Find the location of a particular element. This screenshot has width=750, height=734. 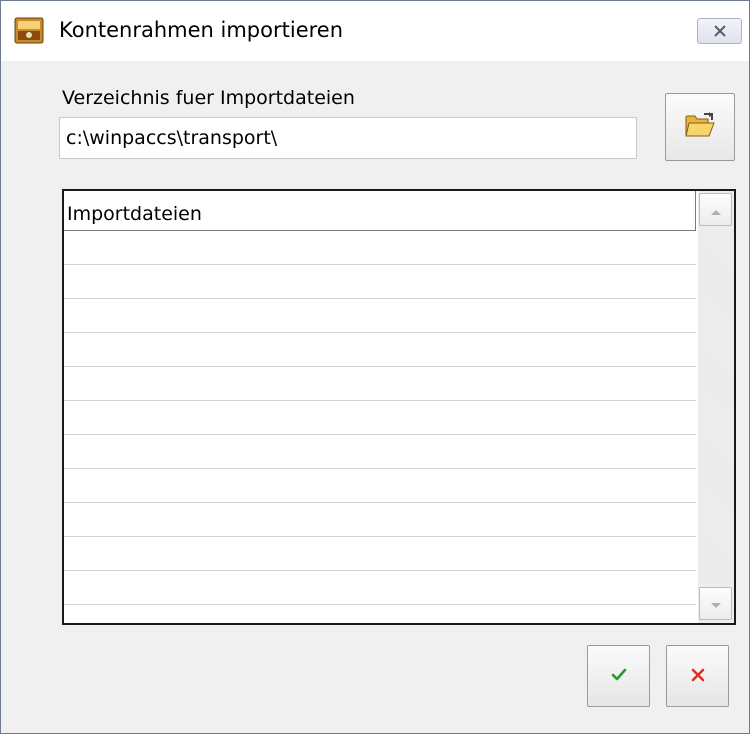

checkmark-icon is located at coordinates (619, 676).